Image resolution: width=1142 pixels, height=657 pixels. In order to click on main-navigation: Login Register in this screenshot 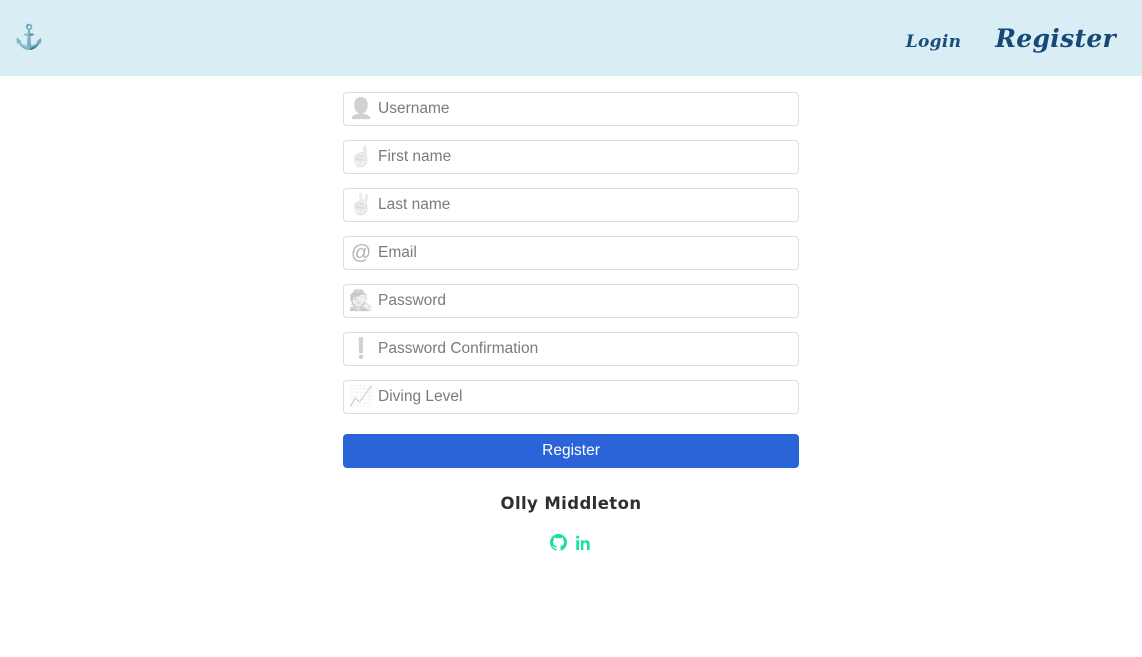, I will do `click(1017, 38)`.